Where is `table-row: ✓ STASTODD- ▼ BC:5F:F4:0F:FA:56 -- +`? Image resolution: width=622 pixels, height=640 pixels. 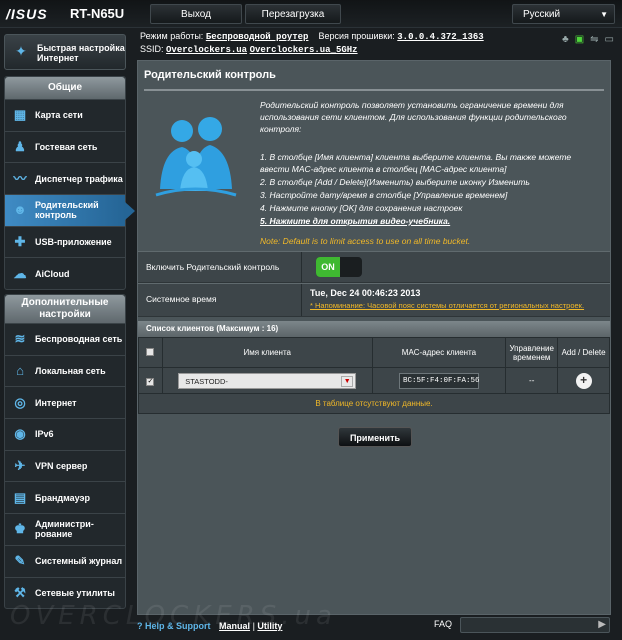 table-row: ✓ STASTODD- ▼ BC:5F:F4:0F:FA:56 -- + is located at coordinates (374, 380).